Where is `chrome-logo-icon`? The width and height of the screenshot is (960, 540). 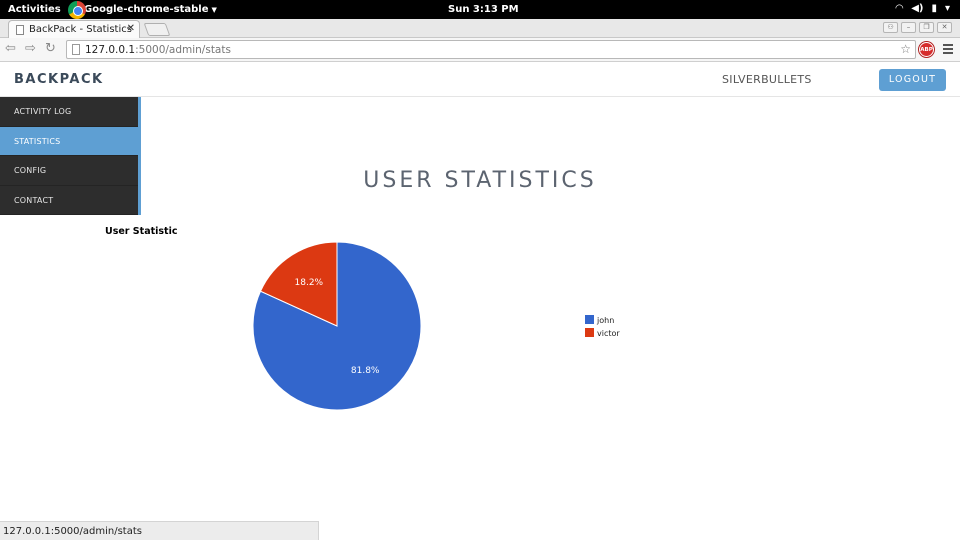
chrome-logo-icon is located at coordinates (77, 9).